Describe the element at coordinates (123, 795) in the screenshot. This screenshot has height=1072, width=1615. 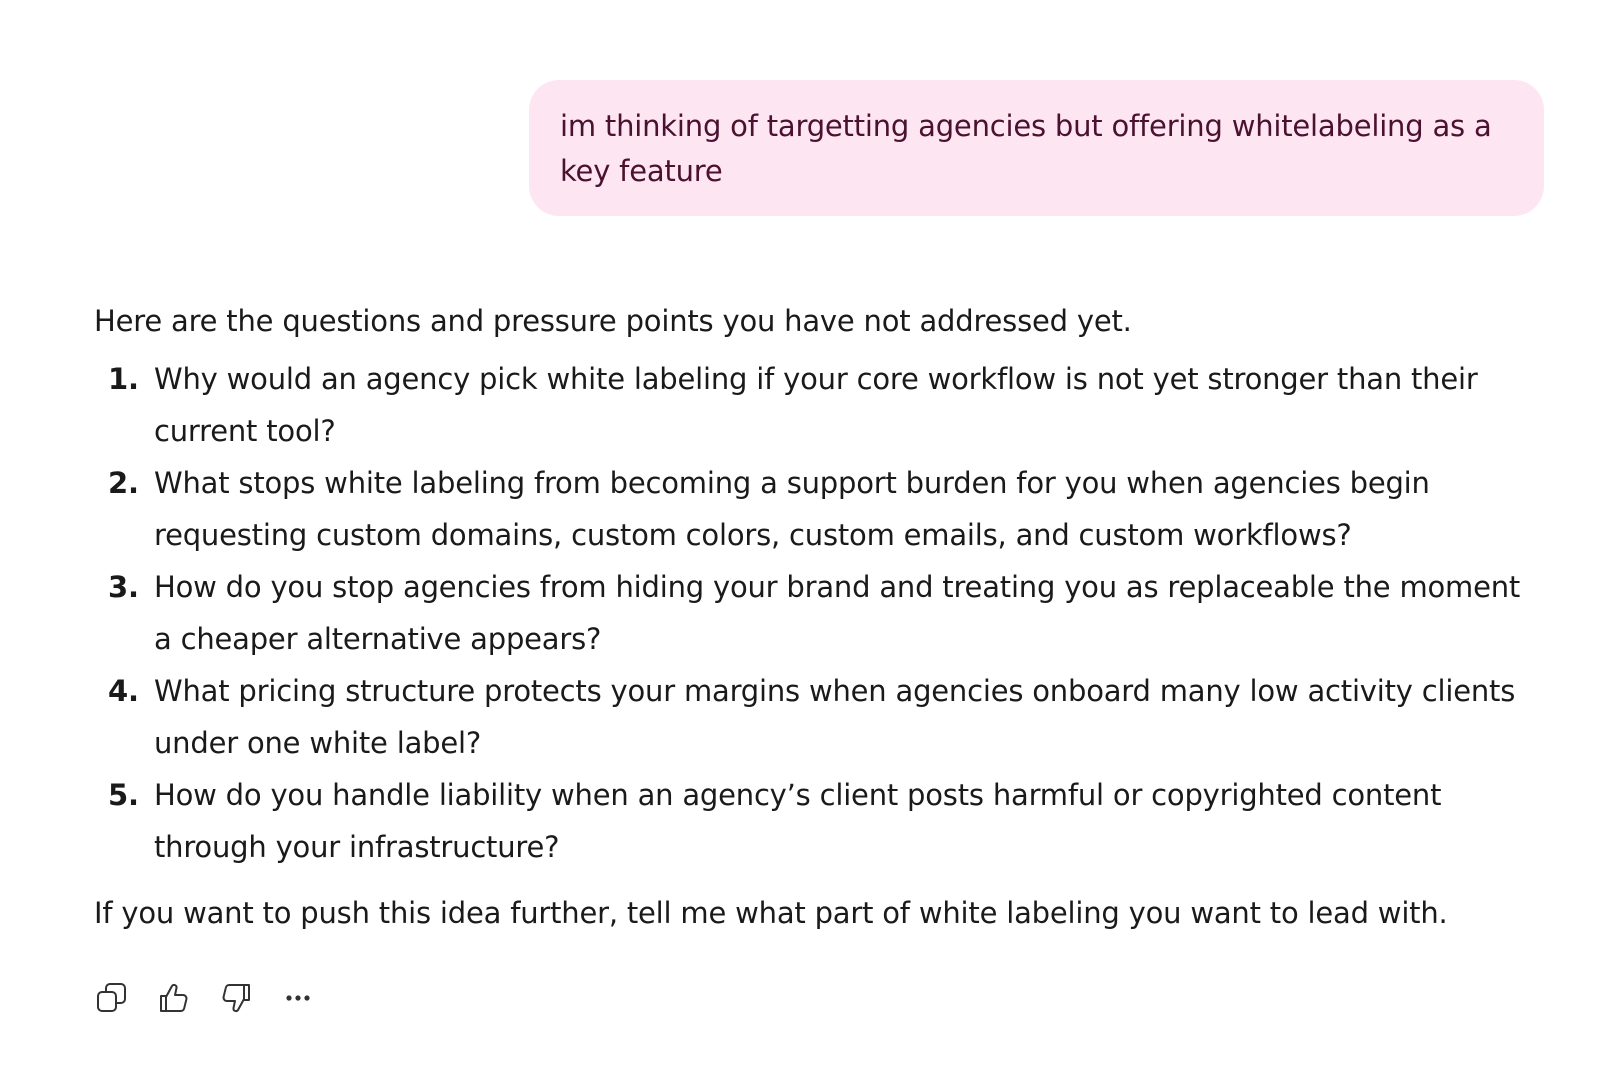
I see `list-item-number: 5.` at that location.